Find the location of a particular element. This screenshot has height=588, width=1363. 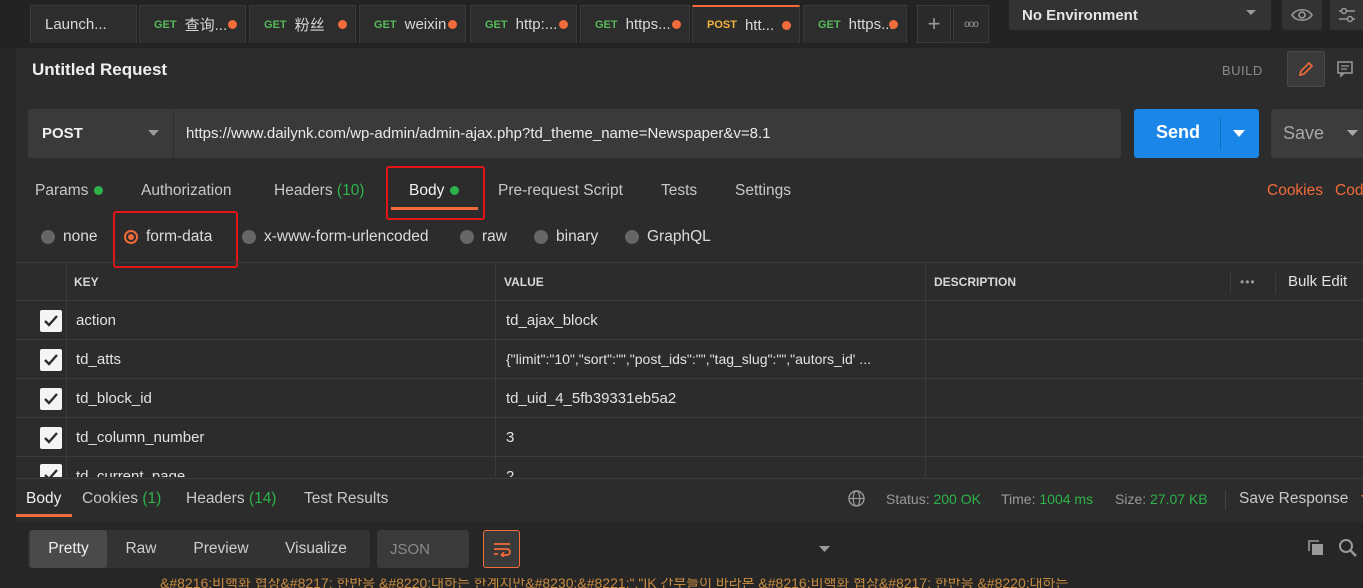

table-header-row: KEY VALUE DESCRIPTION ••• Bulk Edit is located at coordinates (689, 281).